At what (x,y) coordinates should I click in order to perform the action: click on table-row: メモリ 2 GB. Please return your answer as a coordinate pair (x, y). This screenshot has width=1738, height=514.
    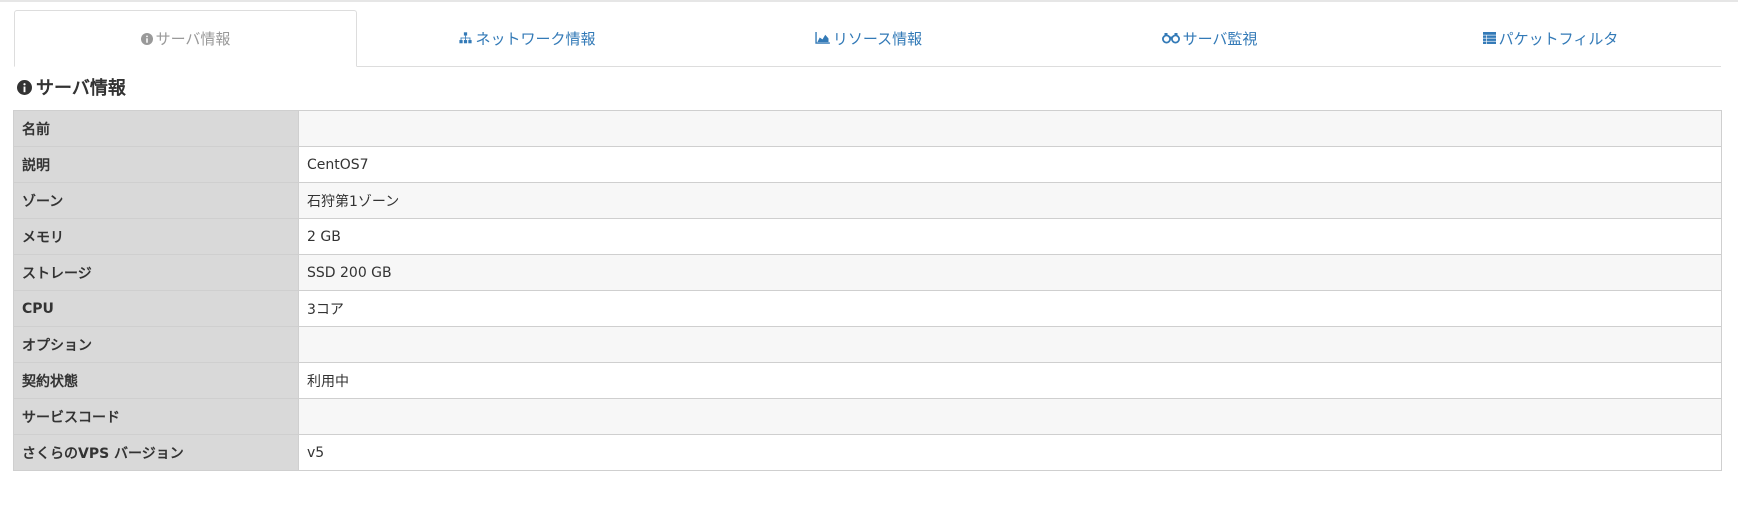
    Looking at the image, I should click on (867, 236).